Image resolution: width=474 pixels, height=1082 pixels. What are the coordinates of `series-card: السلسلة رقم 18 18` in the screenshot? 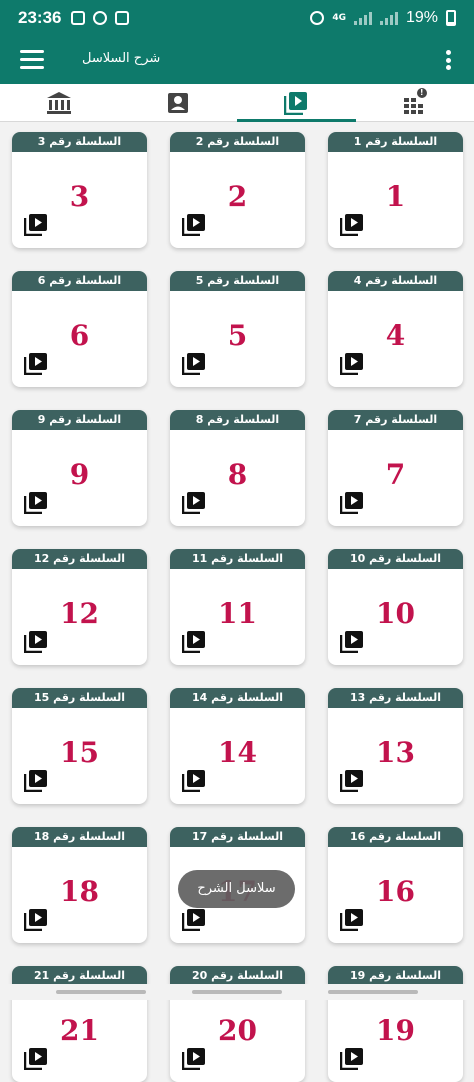 It's located at (79, 885).